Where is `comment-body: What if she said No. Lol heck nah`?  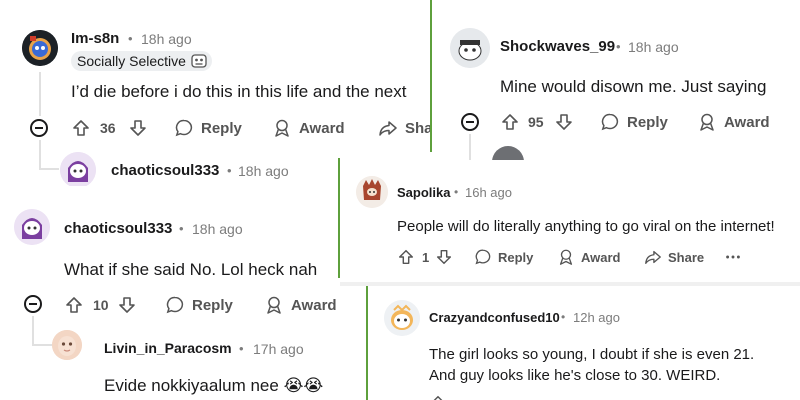
comment-body: What if she said No. Lol heck nah is located at coordinates (191, 269).